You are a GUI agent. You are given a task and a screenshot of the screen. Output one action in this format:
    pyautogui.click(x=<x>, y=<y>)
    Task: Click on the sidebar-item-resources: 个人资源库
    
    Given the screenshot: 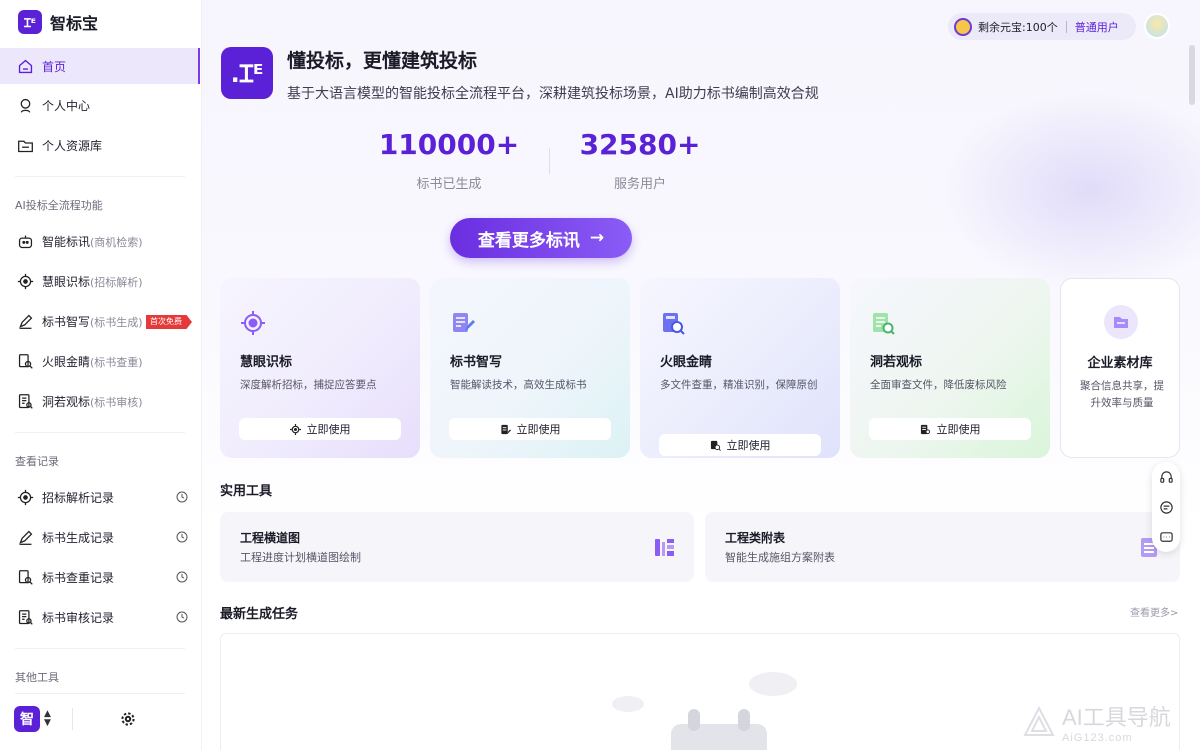 What is the action you would take?
    pyautogui.click(x=100, y=145)
    